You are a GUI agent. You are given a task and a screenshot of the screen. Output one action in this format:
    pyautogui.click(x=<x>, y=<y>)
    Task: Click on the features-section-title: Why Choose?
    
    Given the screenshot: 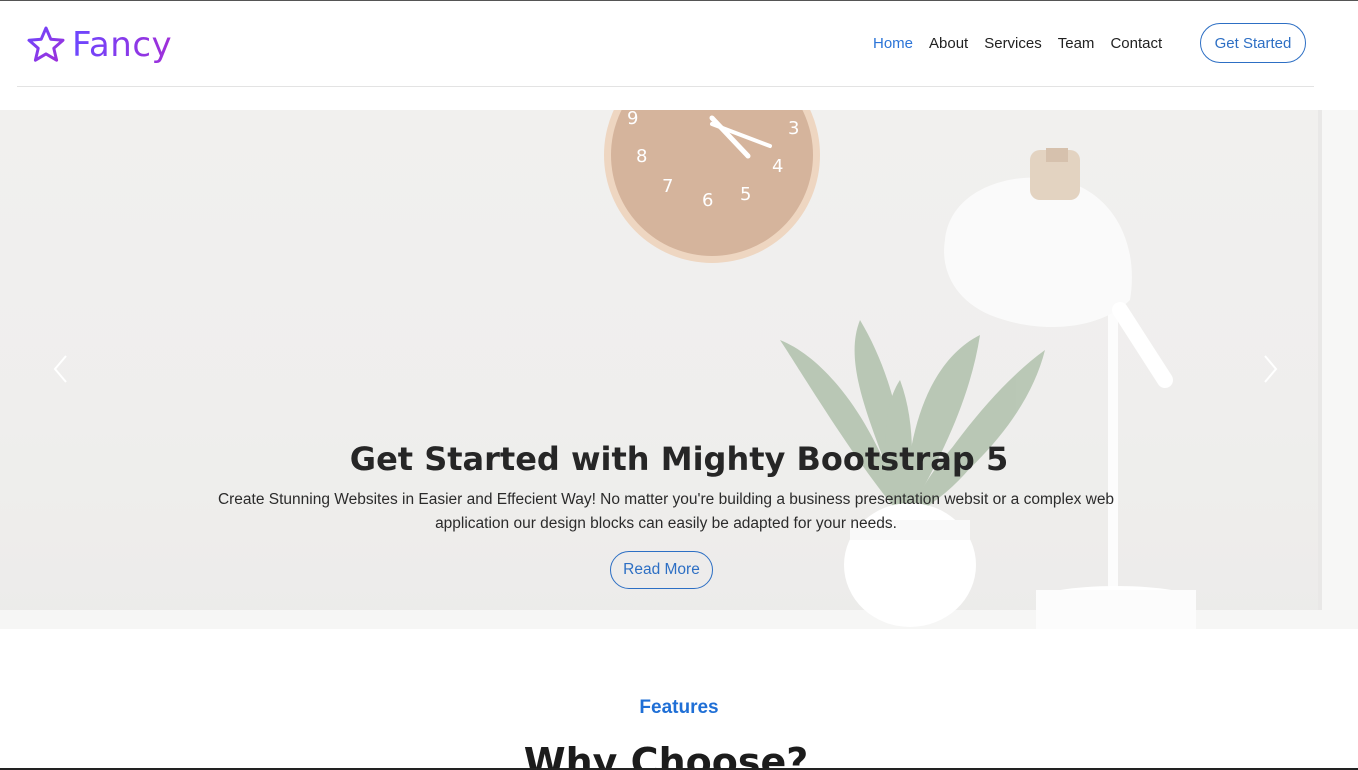 What is the action you would take?
    pyautogui.click(x=666, y=755)
    